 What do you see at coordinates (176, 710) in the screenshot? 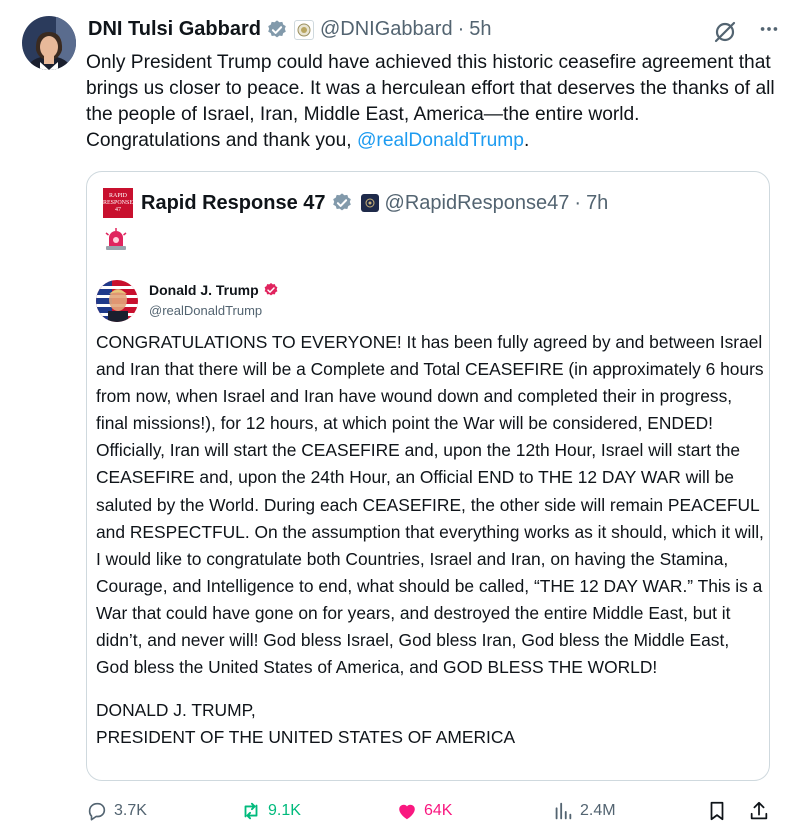
I see `signature-line-1: DONALD J. TRUMP,` at bounding box center [176, 710].